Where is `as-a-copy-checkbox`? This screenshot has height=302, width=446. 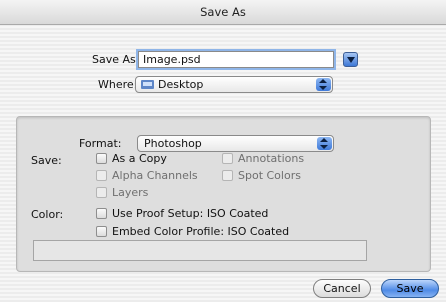
as-a-copy-checkbox is located at coordinates (101, 158).